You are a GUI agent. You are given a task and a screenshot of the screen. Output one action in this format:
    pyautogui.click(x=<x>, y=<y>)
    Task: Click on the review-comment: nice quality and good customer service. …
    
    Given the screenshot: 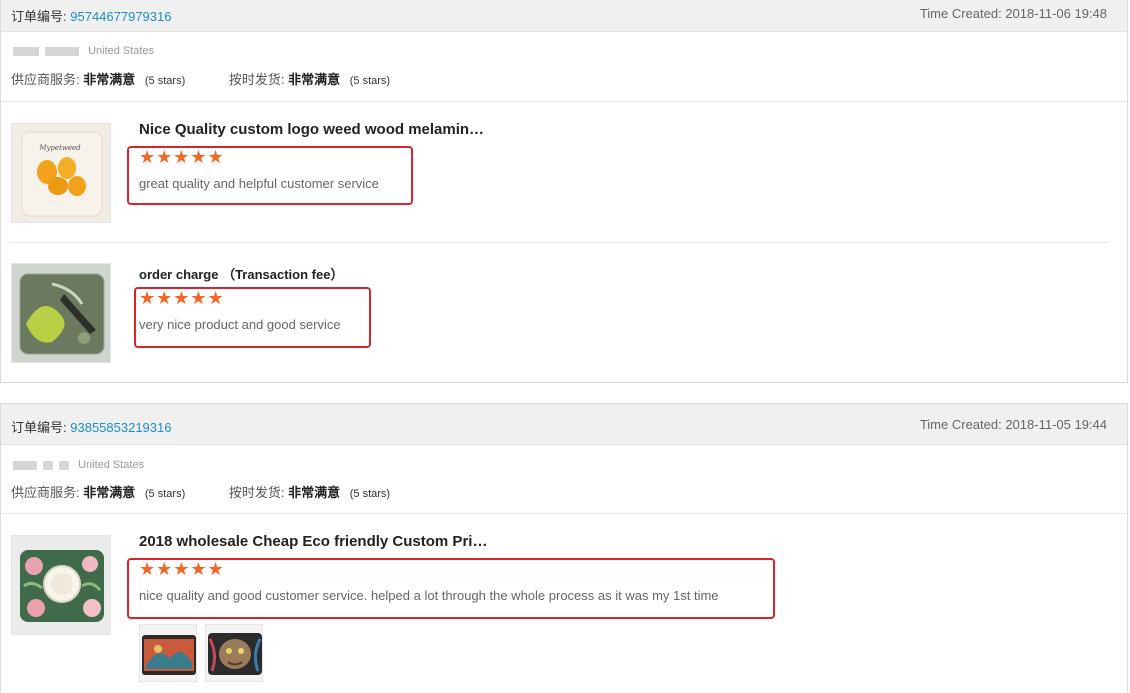 What is the action you would take?
    pyautogui.click(x=429, y=595)
    